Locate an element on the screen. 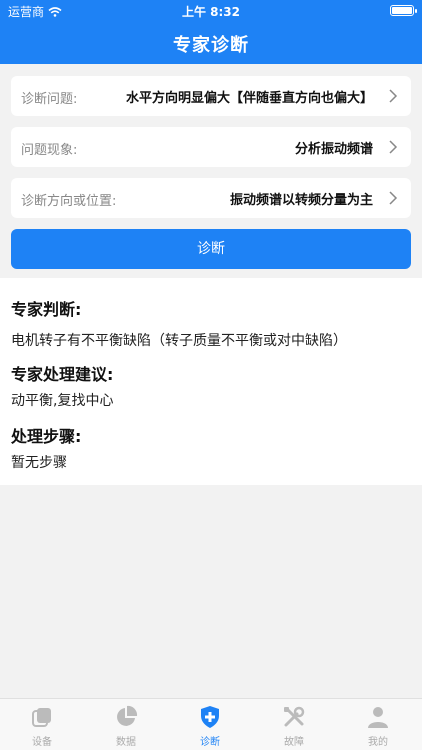 This screenshot has width=422, height=750. page-title: 专家诊断 is located at coordinates (211, 45).